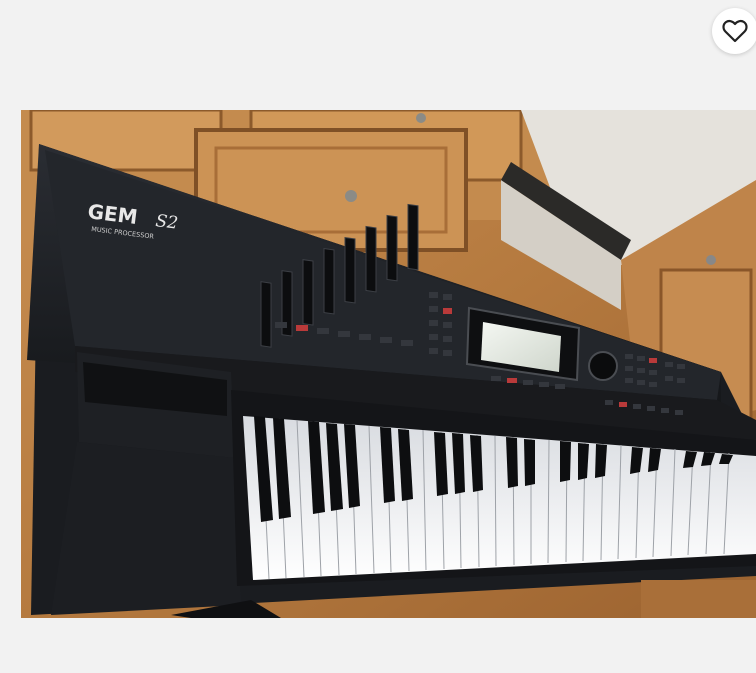  I want to click on favorite-button, so click(734, 31).